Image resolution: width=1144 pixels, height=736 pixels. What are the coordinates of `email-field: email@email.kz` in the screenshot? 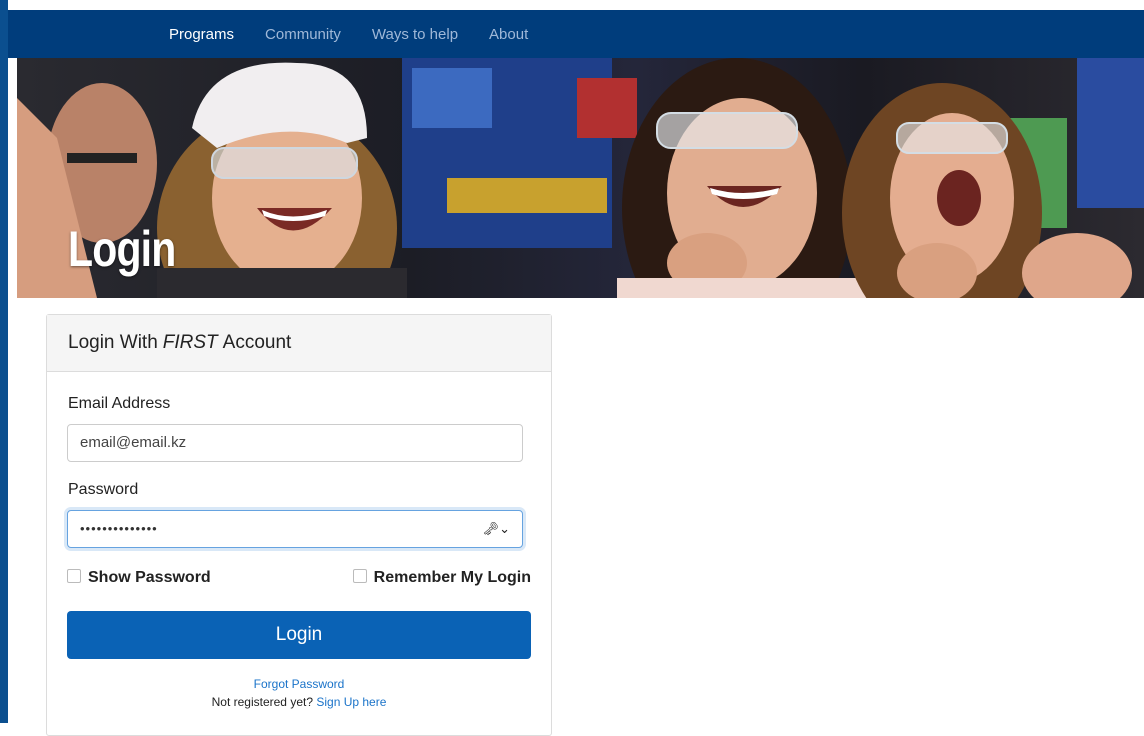 It's located at (295, 443).